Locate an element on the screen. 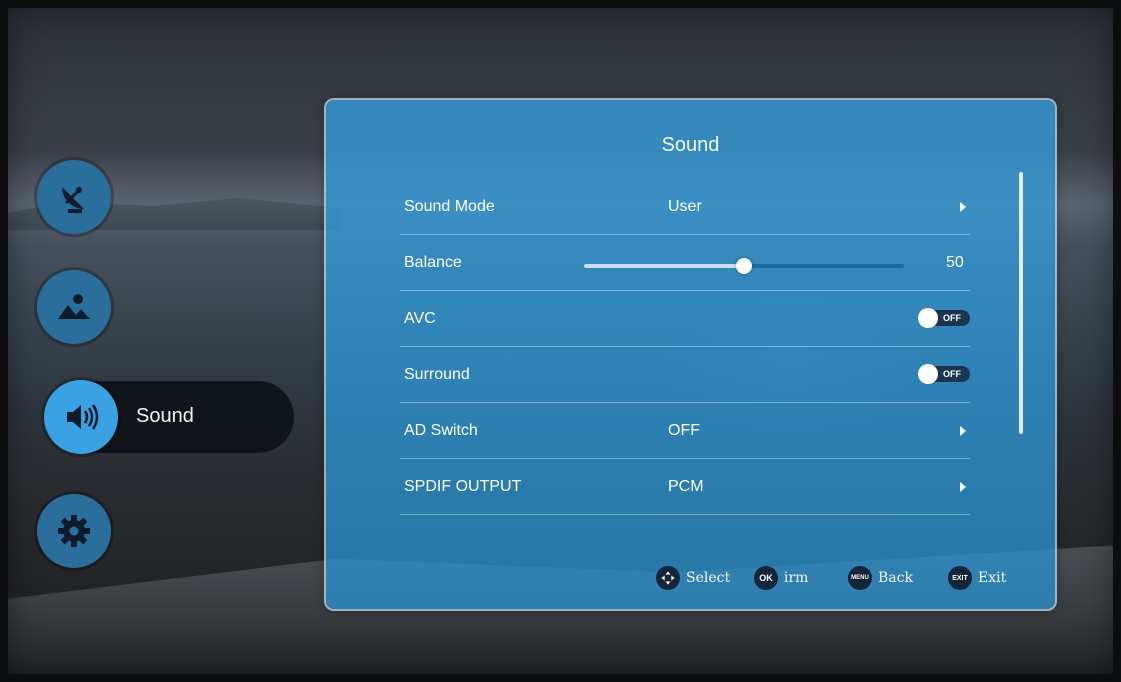  row-balance: Balance 50 is located at coordinates (685, 262).